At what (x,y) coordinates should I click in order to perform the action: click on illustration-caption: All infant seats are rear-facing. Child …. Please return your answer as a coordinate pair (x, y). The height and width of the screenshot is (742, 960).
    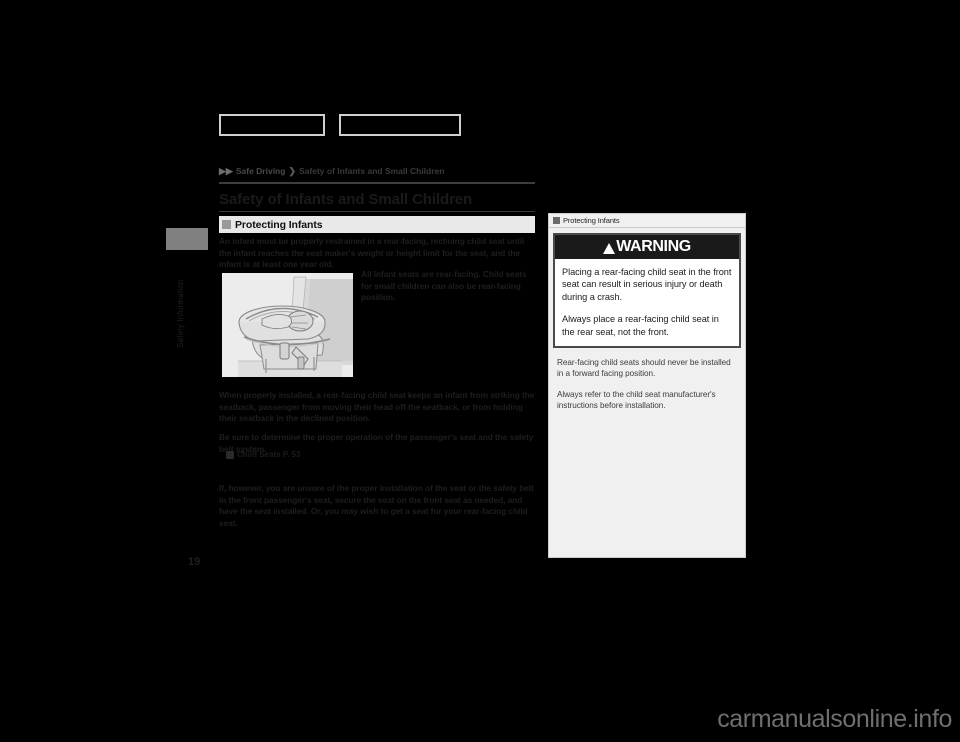
    Looking at the image, I should click on (444, 286).